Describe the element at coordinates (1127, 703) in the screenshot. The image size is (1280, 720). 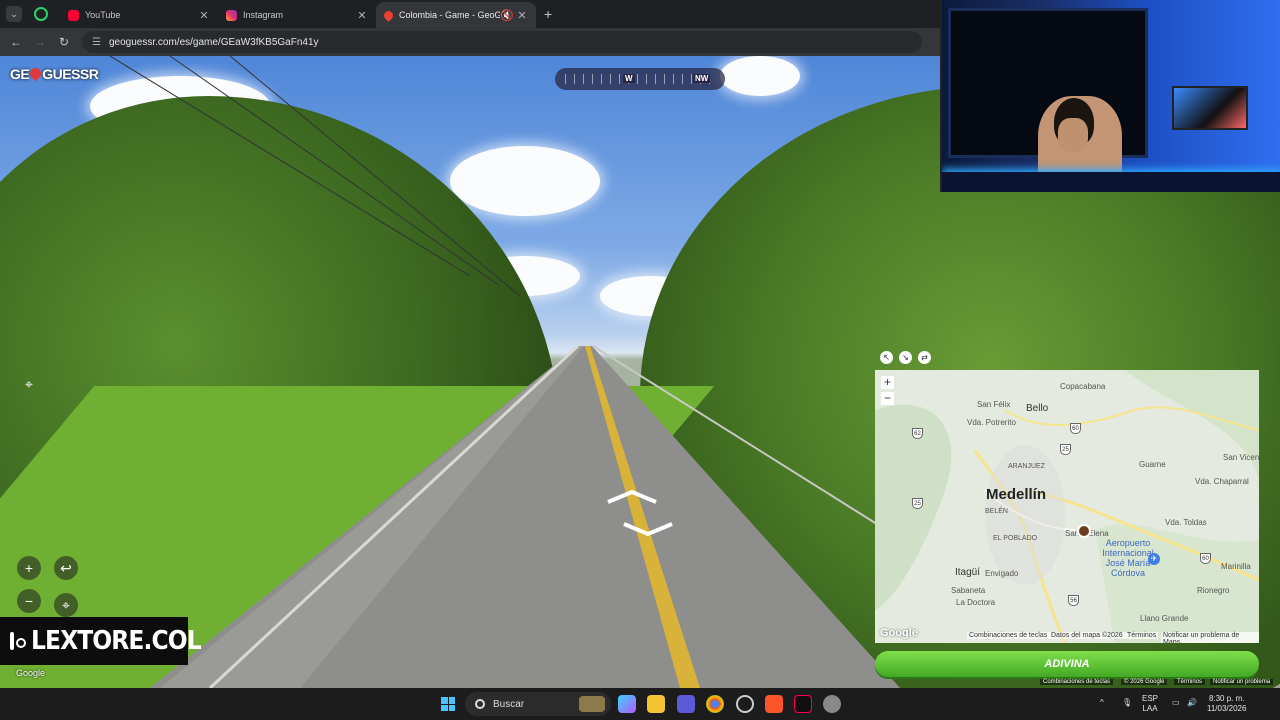
I see `microphone-icon: 🎙` at that location.